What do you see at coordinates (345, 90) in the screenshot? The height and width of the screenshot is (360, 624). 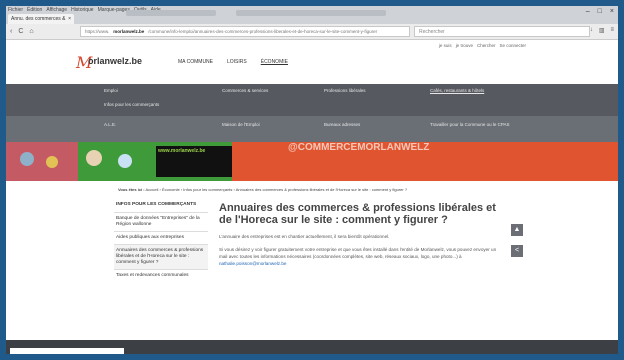 I see `mega-professions: Professions libérales` at bounding box center [345, 90].